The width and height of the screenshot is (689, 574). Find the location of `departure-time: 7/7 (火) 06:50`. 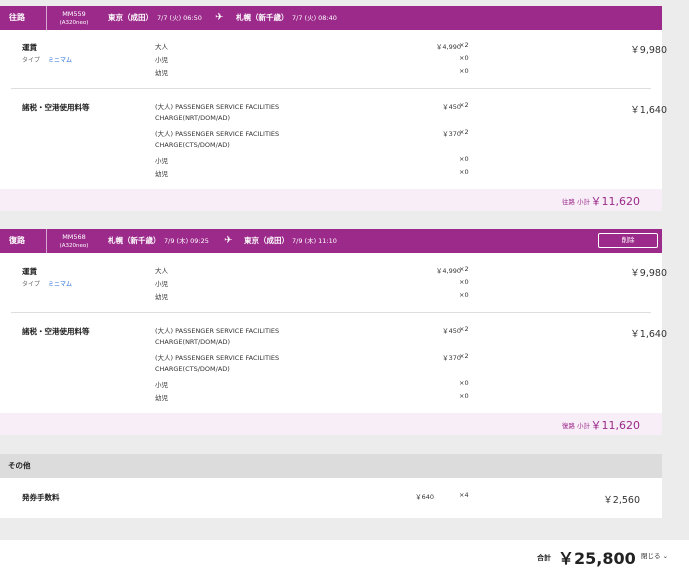

departure-time: 7/7 (火) 06:50 is located at coordinates (179, 18).